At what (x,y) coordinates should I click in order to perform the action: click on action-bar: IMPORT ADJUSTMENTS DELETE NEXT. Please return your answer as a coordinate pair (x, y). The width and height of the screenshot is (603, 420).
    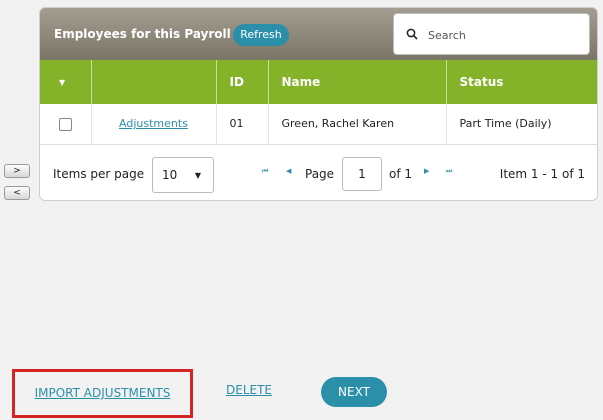
    Looking at the image, I should click on (301, 393).